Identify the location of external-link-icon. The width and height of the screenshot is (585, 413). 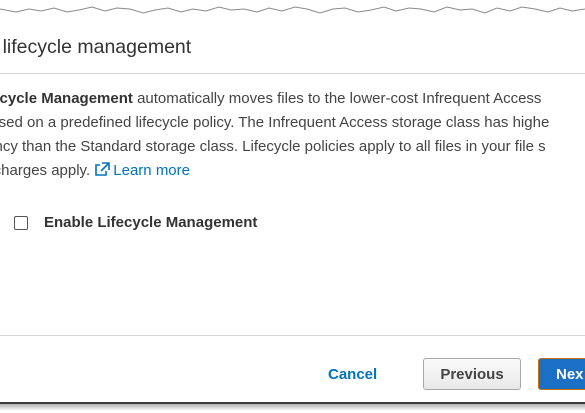
(103, 169).